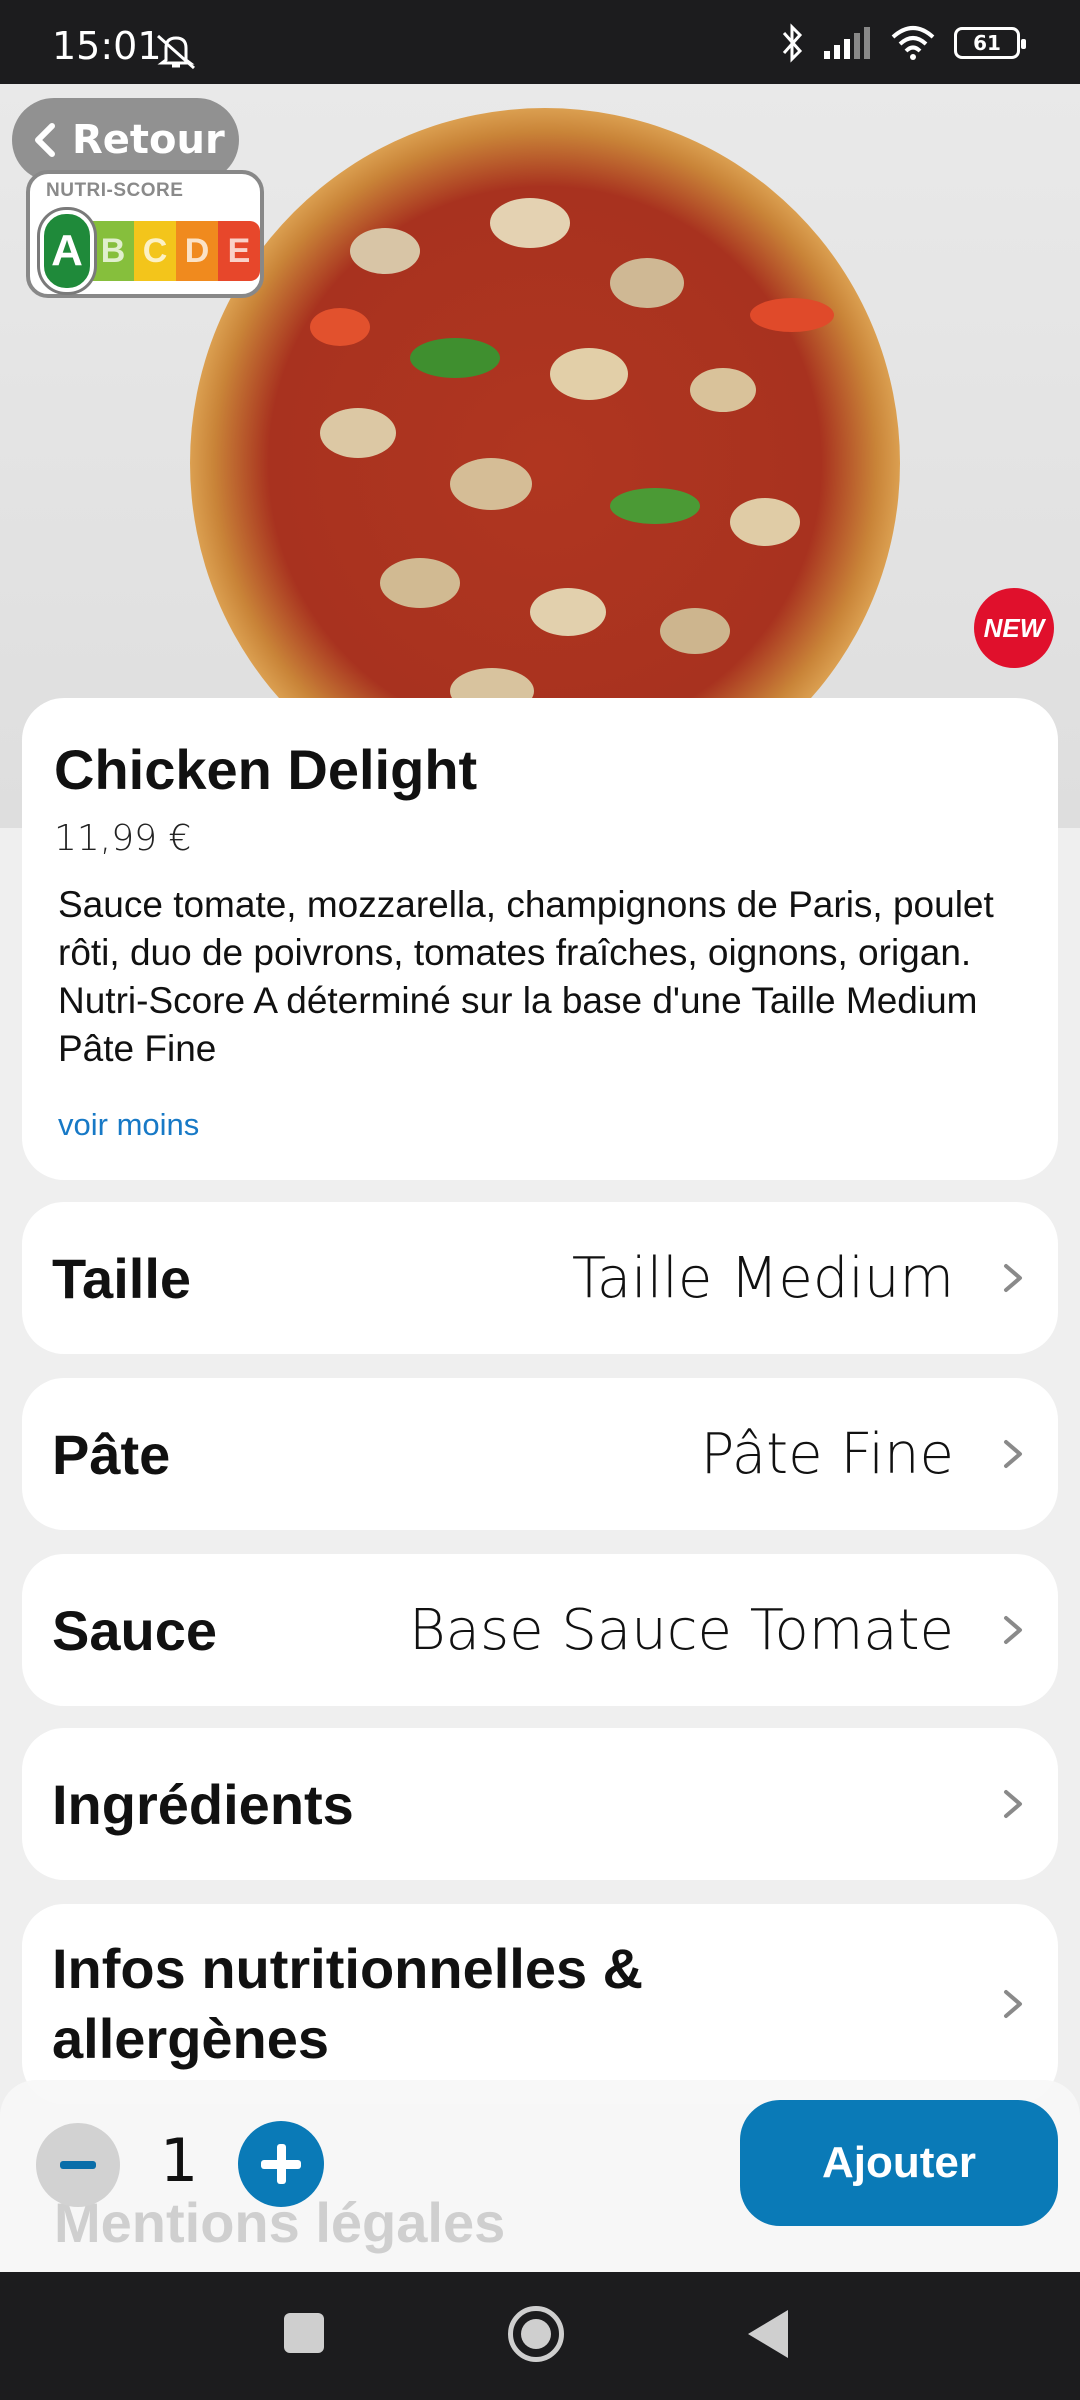 Image resolution: width=1080 pixels, height=2400 pixels. What do you see at coordinates (536, 2334) in the screenshot?
I see `home-icon` at bounding box center [536, 2334].